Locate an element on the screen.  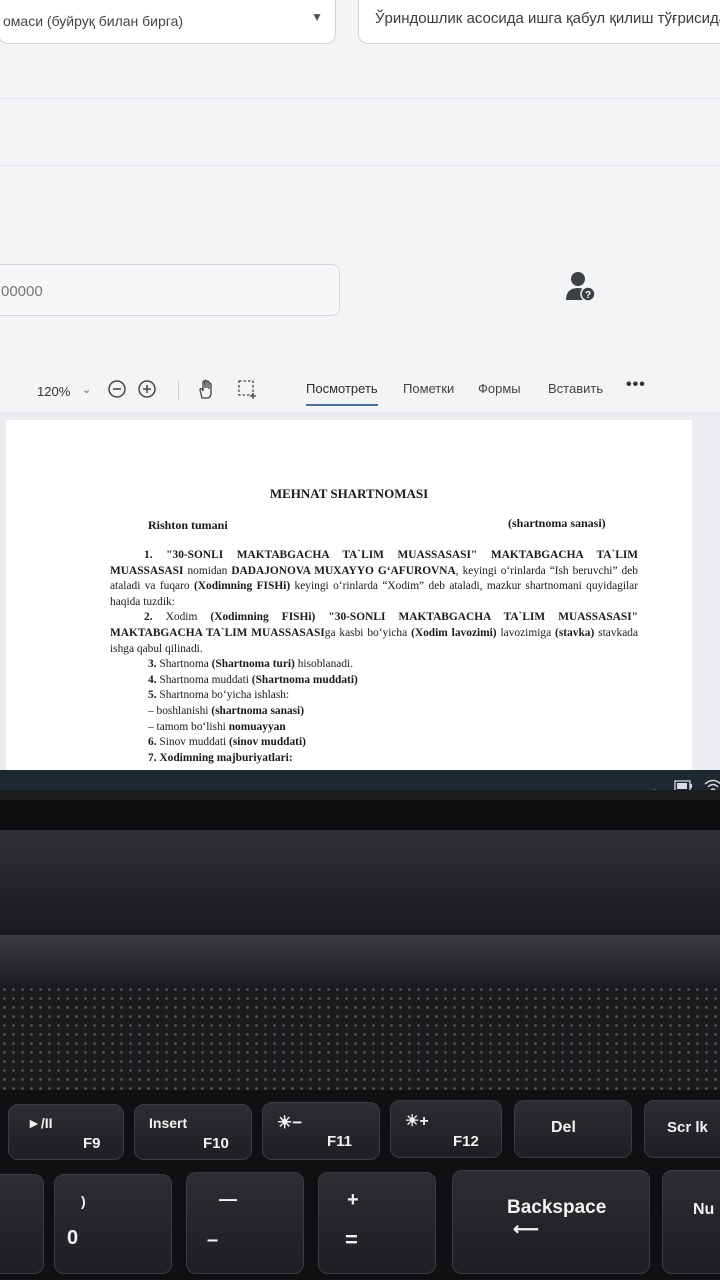
hand-tool-icon is located at coordinates (207, 389).